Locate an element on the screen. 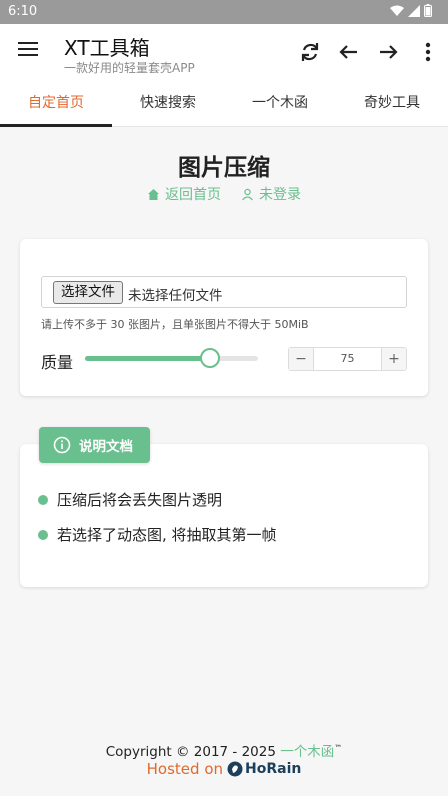 This screenshot has height=796, width=448. arrow-right-icon is located at coordinates (389, 52).